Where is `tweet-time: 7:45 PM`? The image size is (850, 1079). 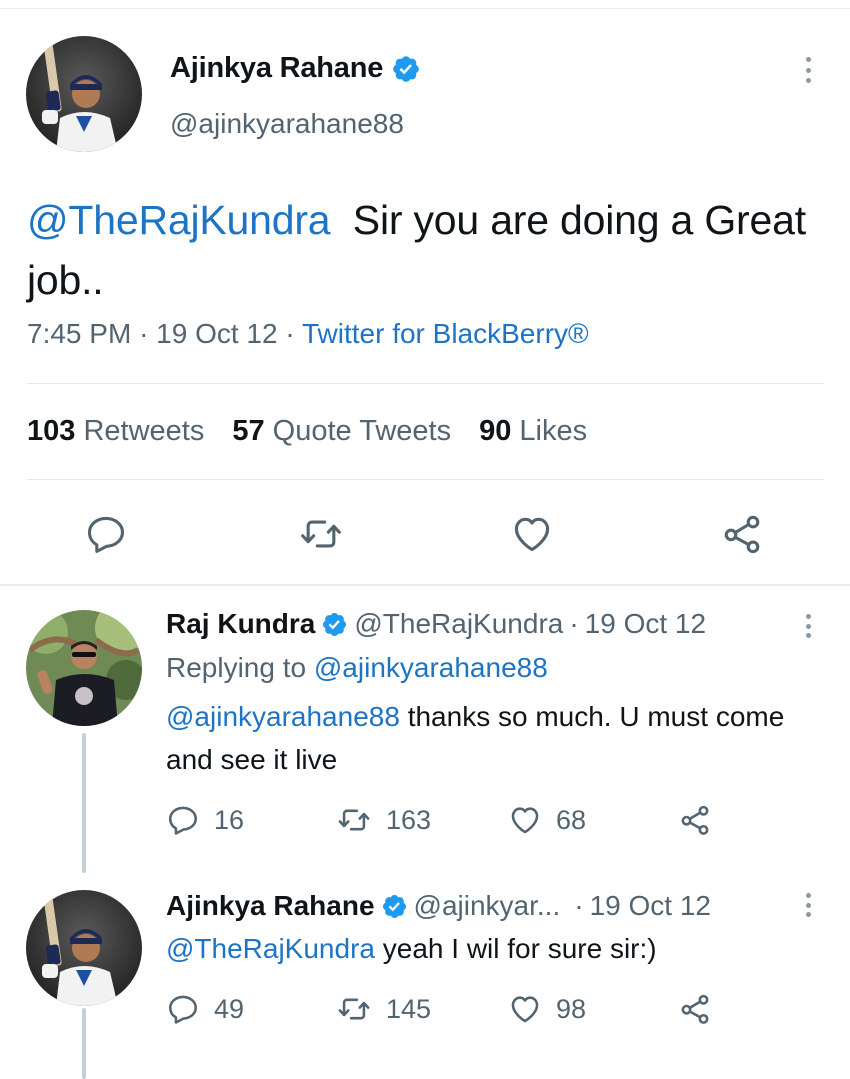
tweet-time: 7:45 PM is located at coordinates (79, 333).